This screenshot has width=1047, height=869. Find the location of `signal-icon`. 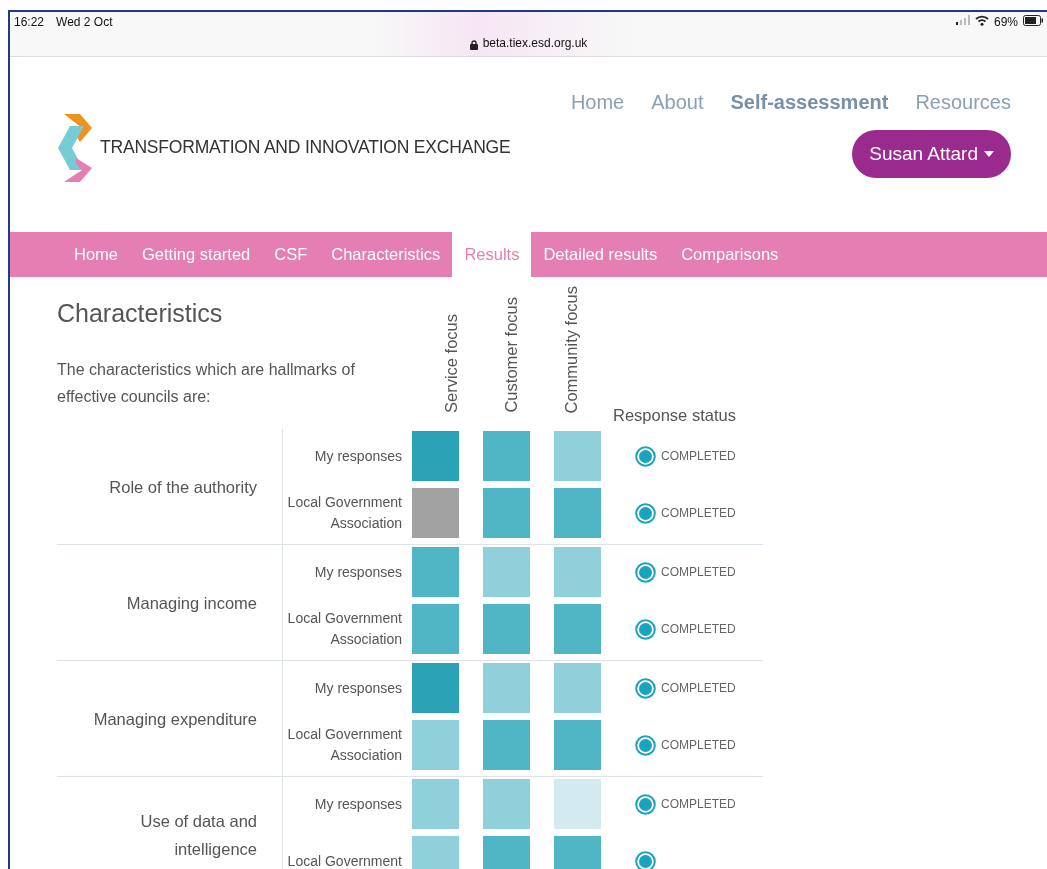

signal-icon is located at coordinates (962, 20).